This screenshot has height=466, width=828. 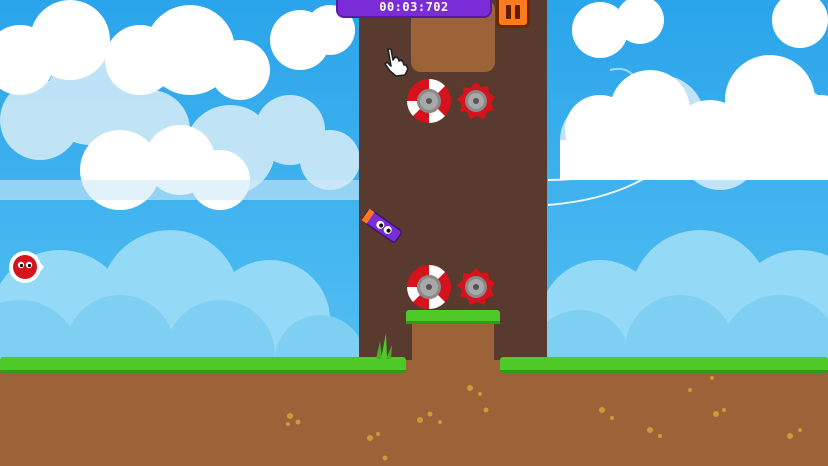 What do you see at coordinates (451, 101) in the screenshot?
I see `saw-blade-pair-top` at bounding box center [451, 101].